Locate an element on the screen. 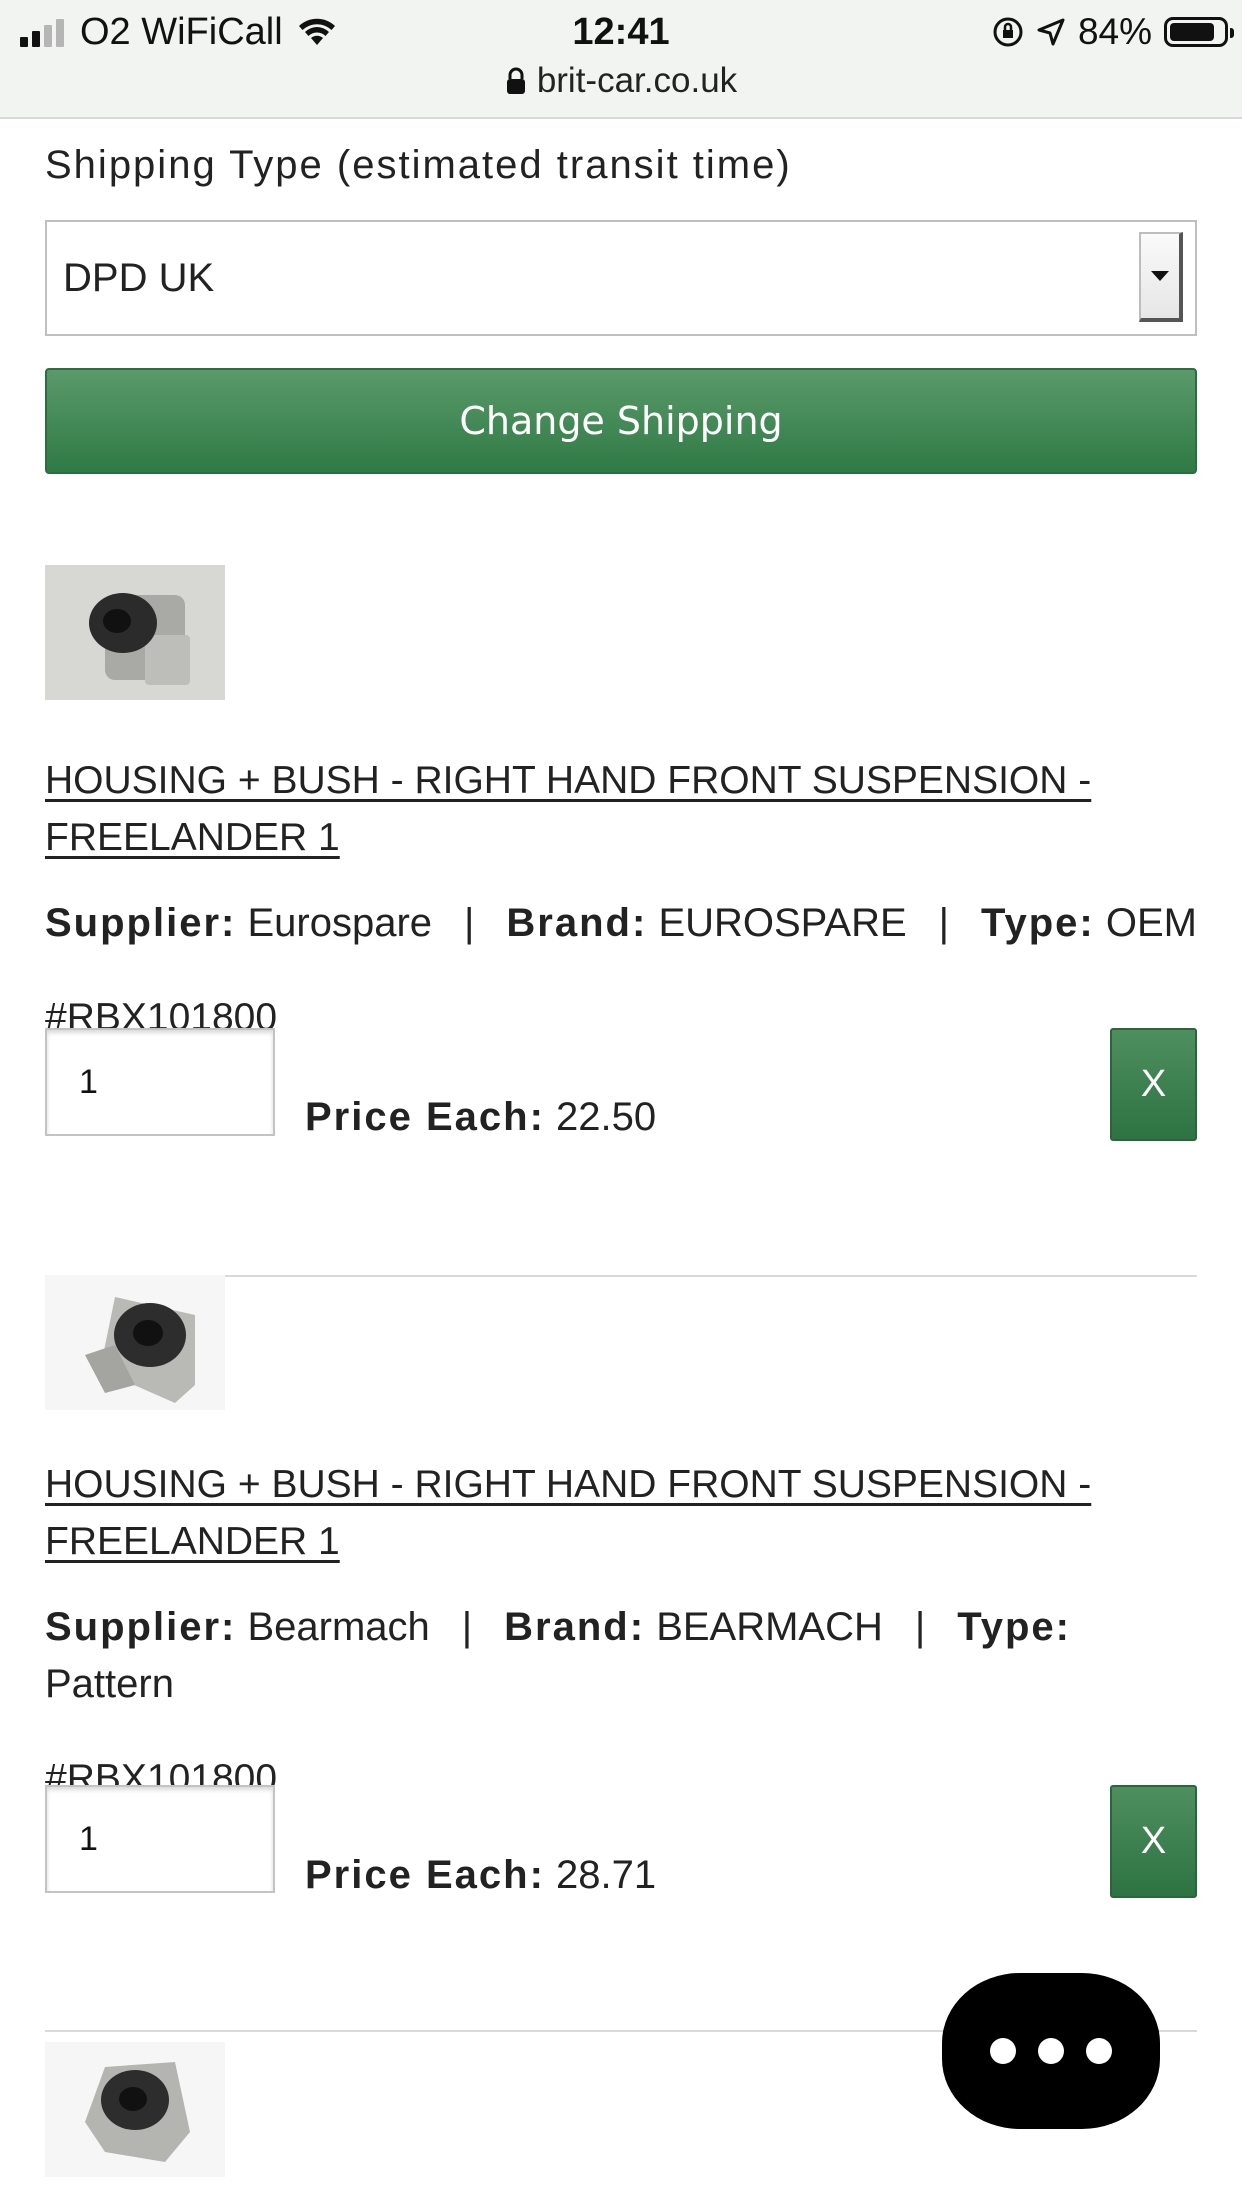  price-each: Price Each: 28.71 is located at coordinates (480, 1875).